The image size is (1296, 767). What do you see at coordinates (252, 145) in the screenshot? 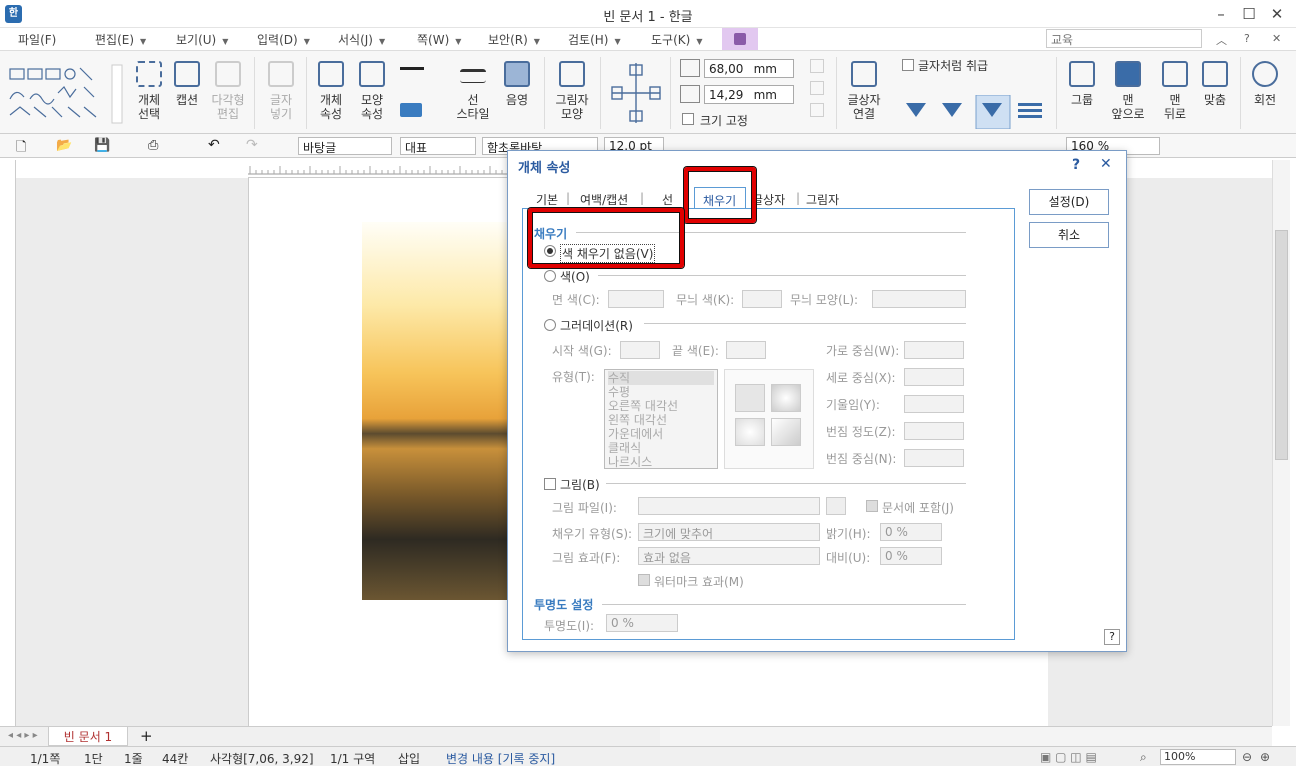
I see `redo-icon: ↷` at bounding box center [252, 145].